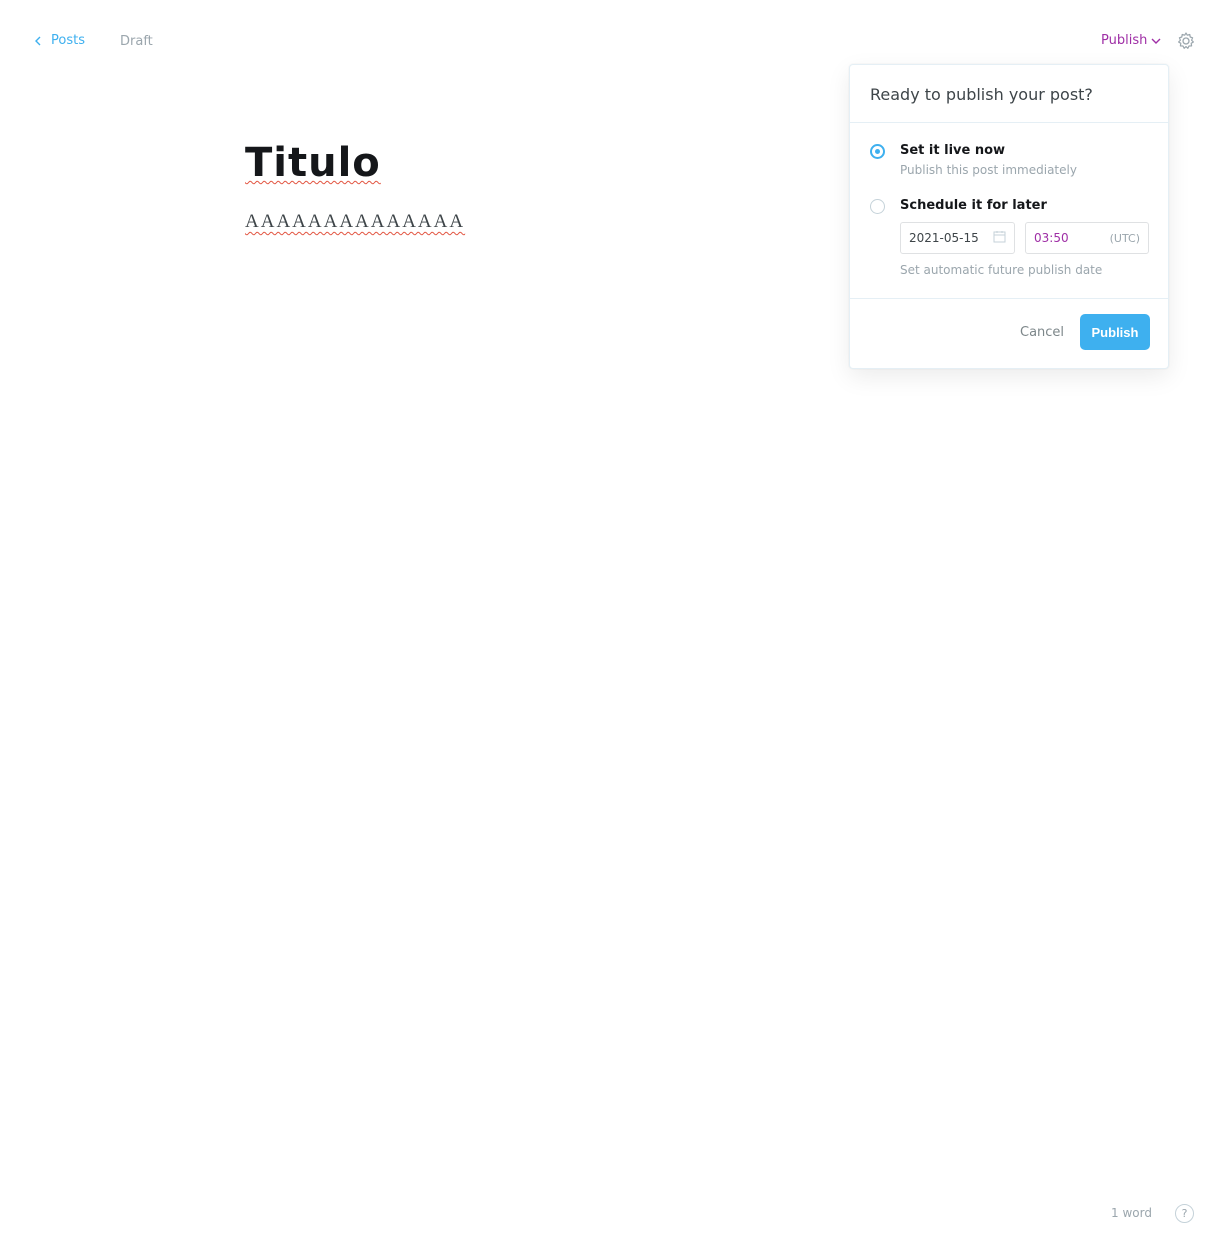 Image resolution: width=1229 pixels, height=1258 pixels. What do you see at coordinates (1156, 41) in the screenshot?
I see `chevron-down-icon` at bounding box center [1156, 41].